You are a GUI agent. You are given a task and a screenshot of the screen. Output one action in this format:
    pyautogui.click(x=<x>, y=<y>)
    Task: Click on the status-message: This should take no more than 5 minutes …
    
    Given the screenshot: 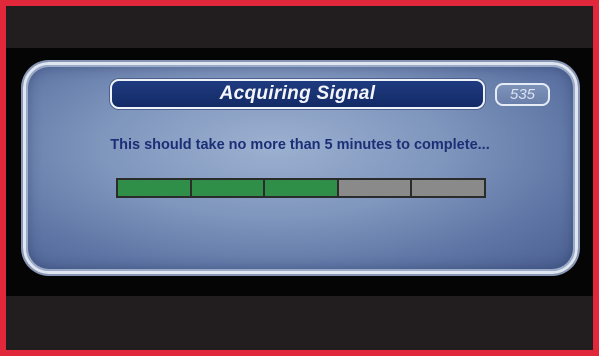 What is the action you would take?
    pyautogui.click(x=300, y=145)
    